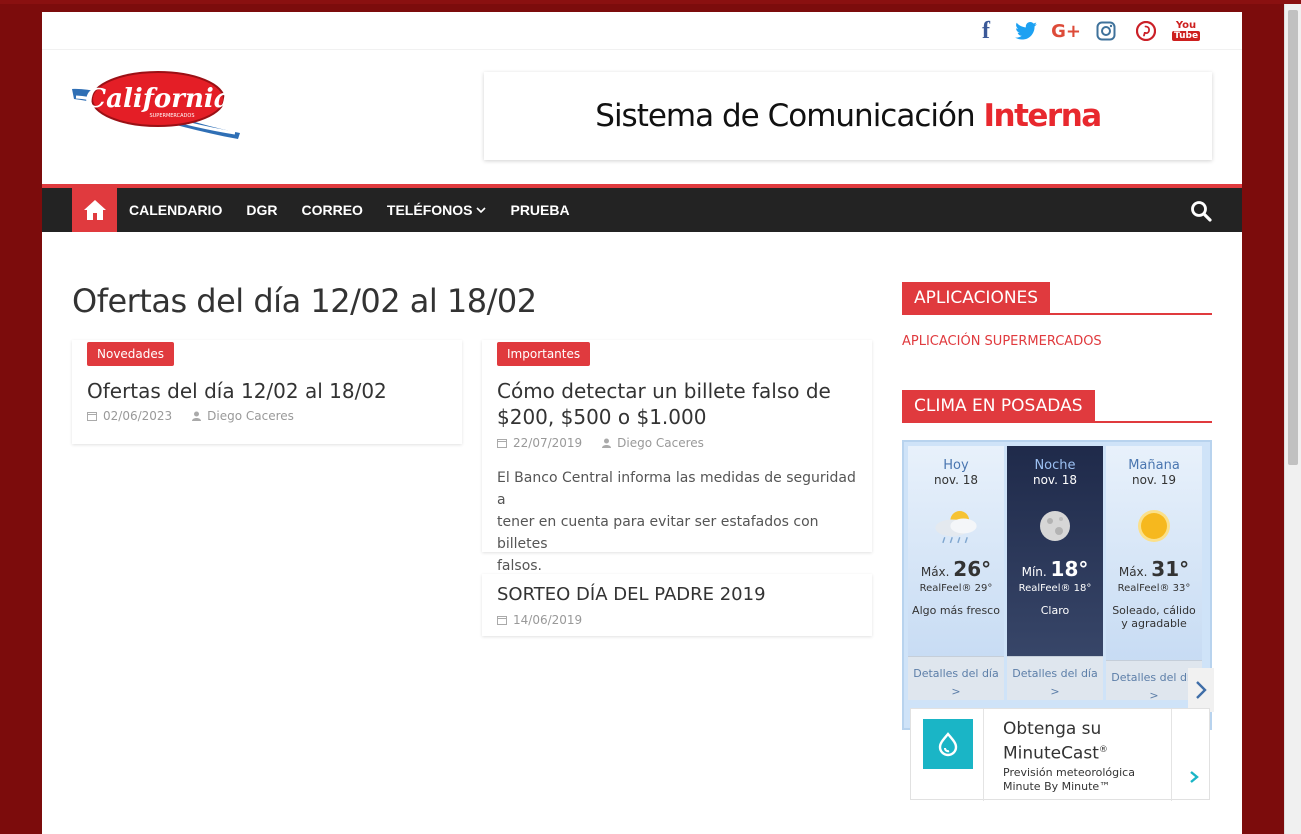 This screenshot has height=834, width=1301. Describe the element at coordinates (956, 610) in the screenshot. I see `weather-desc: Algo más fresco` at that location.